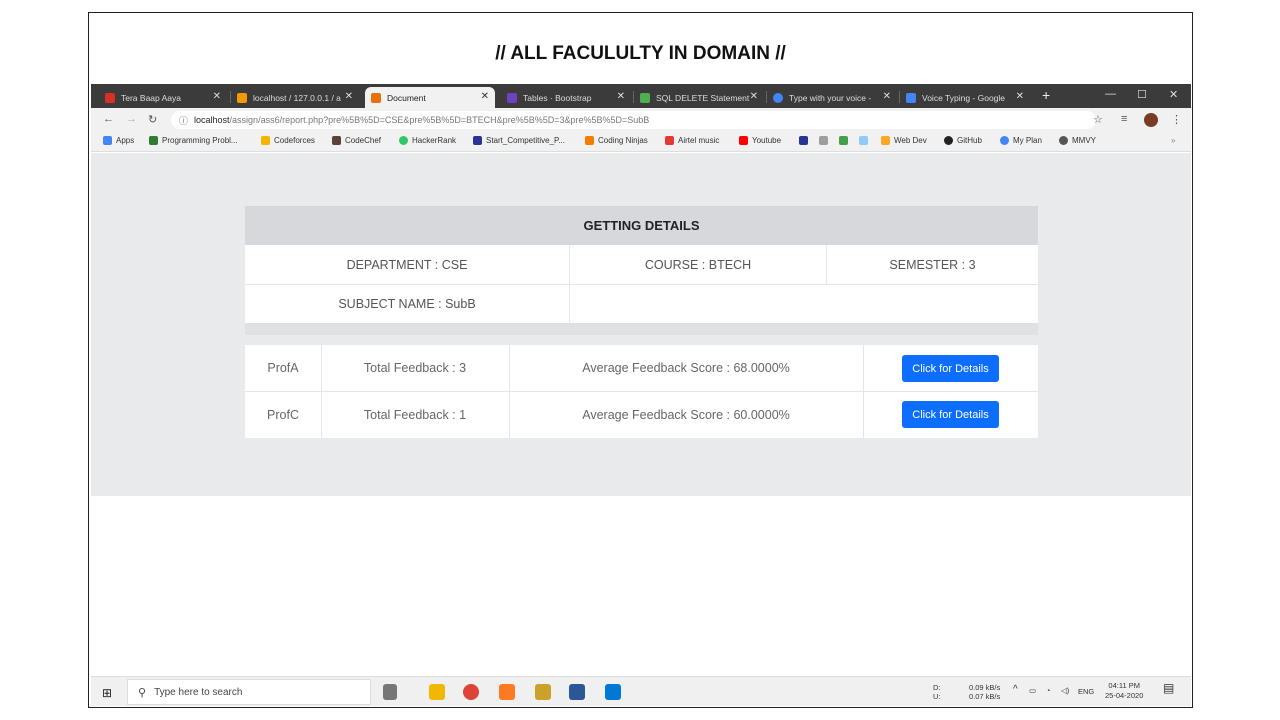 The width and height of the screenshot is (1280, 720). Describe the element at coordinates (142, 692) in the screenshot. I see `search-icon: ⚲` at that location.